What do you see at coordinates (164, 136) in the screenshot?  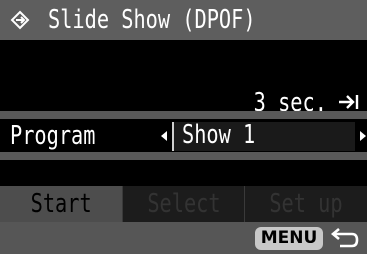 I see `left-arrow-icon` at bounding box center [164, 136].